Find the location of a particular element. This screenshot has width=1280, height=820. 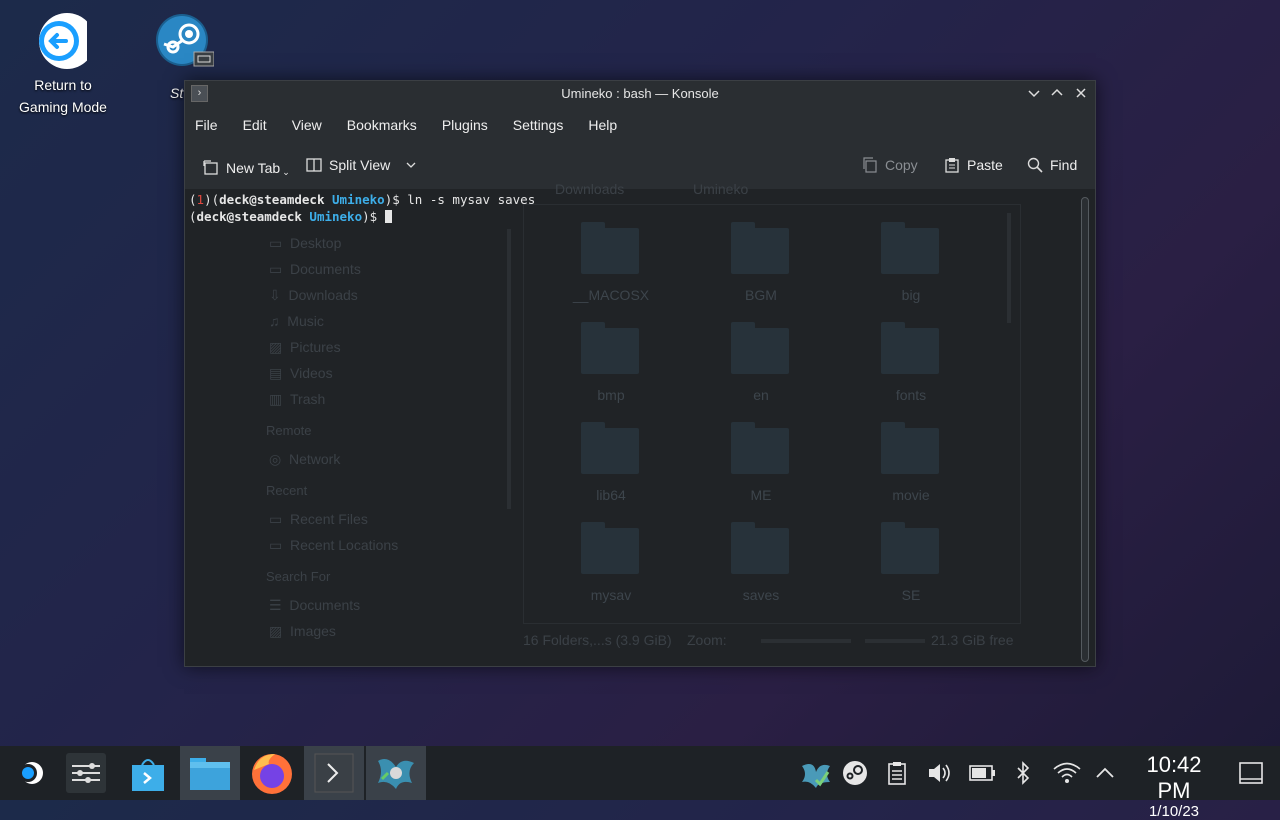

taskbar-firefox is located at coordinates (272, 773).